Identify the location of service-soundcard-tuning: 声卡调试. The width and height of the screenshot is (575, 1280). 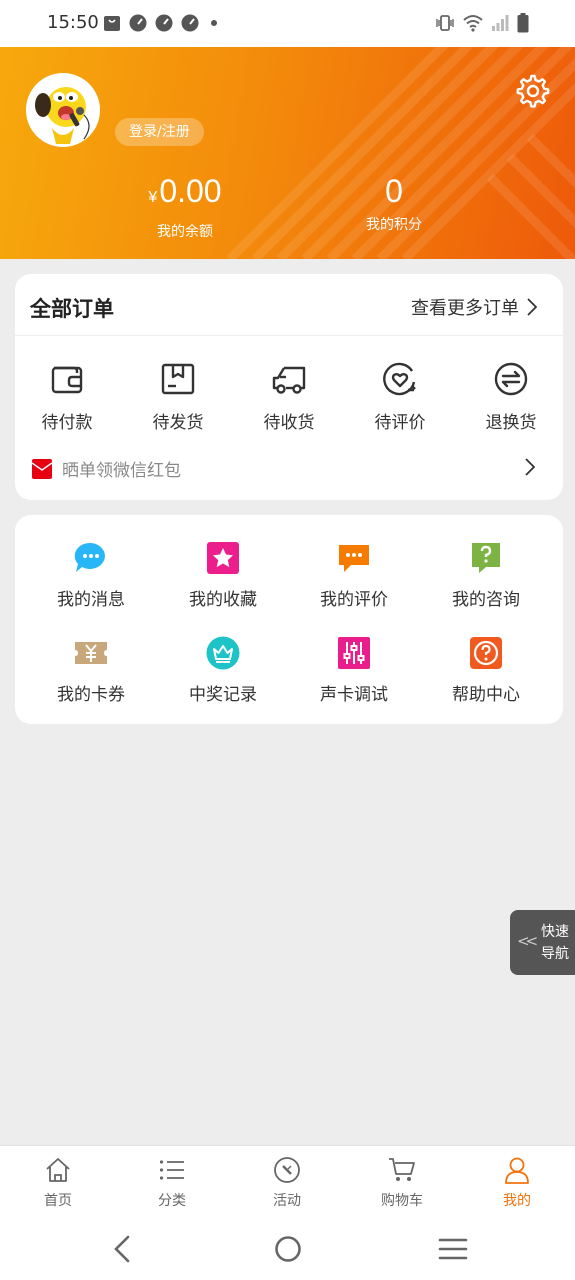
(354, 670).